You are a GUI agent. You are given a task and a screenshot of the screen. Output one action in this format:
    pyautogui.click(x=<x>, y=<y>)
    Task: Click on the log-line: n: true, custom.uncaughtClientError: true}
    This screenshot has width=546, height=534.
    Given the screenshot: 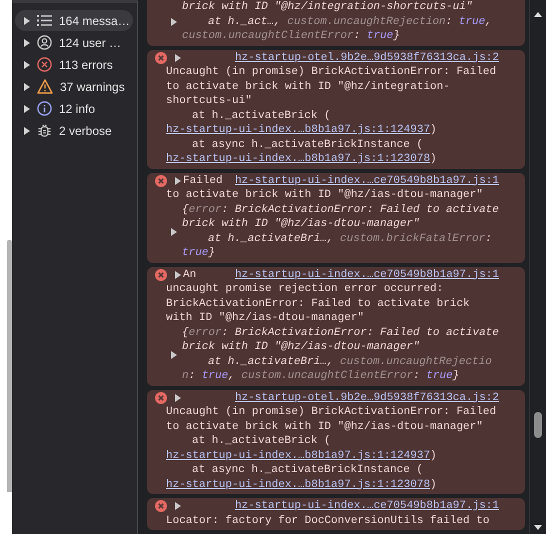 What is the action you would take?
    pyautogui.click(x=321, y=376)
    